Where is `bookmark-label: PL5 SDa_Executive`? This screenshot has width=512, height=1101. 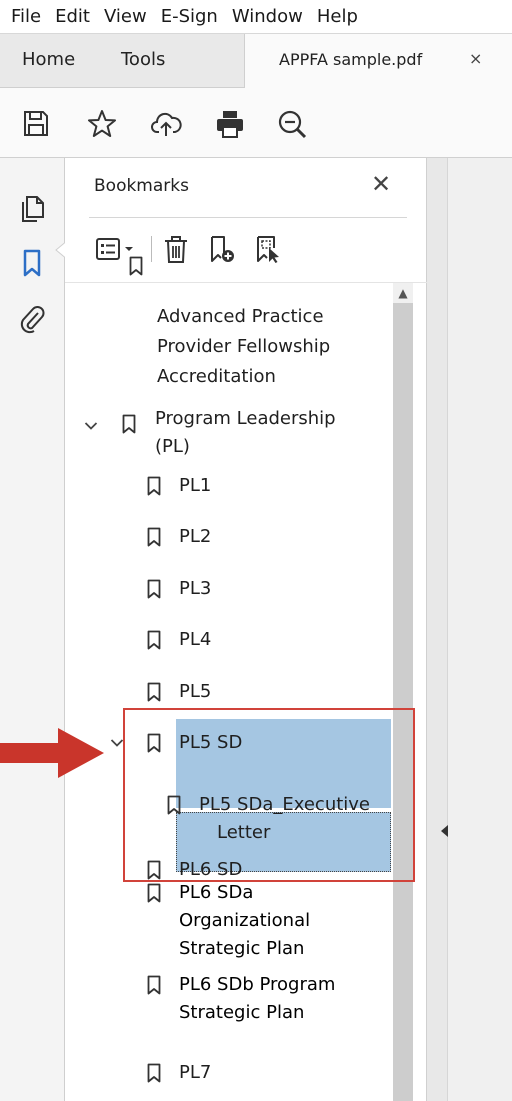 bookmark-label: PL5 SDa_Executive is located at coordinates (285, 804).